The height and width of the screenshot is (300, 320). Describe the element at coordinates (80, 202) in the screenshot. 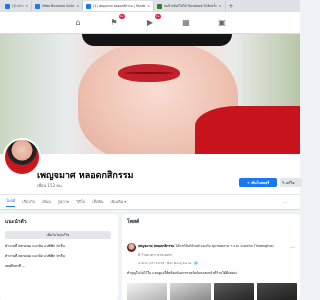

I see `tab-videos: วิดีโอ` at that location.